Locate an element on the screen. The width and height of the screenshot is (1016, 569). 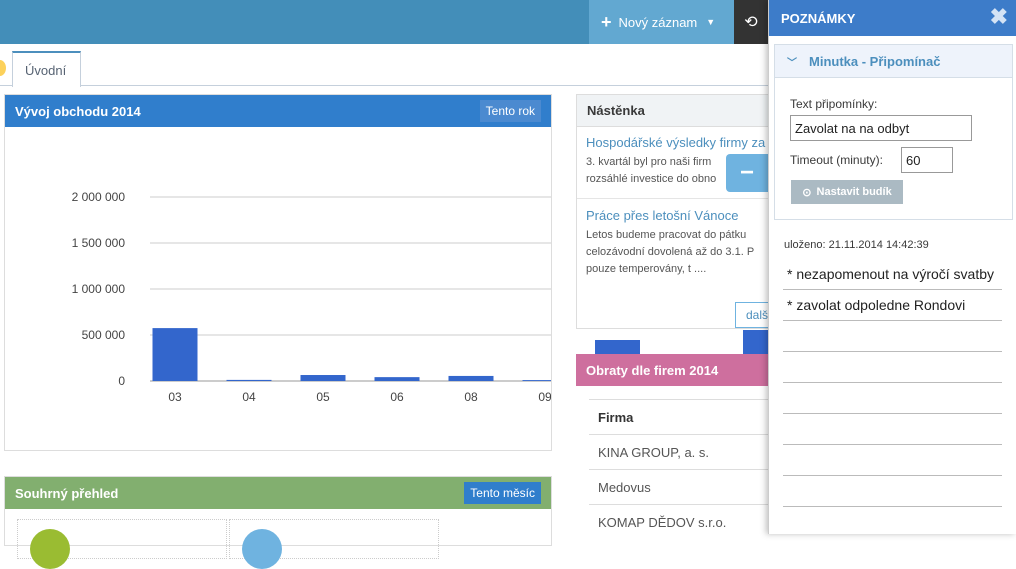
history-icon: ⟲ is located at coordinates (751, 22).